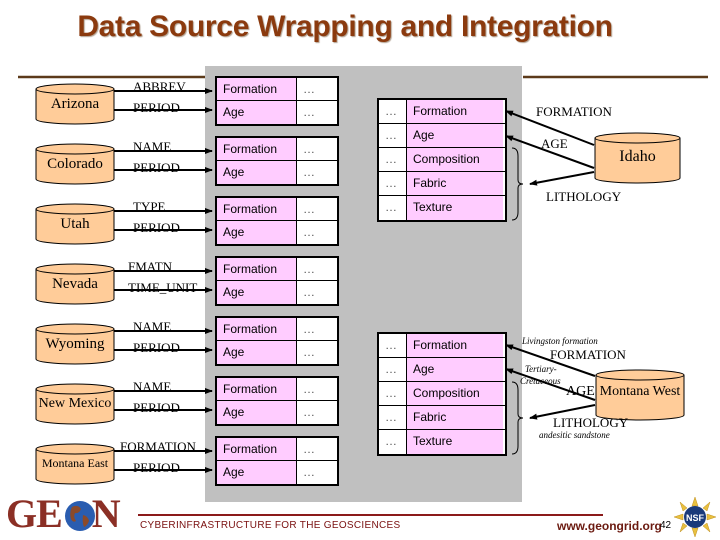 This screenshot has height=540, width=720. Describe the element at coordinates (75, 224) in the screenshot. I see `source-name: Utah` at that location.